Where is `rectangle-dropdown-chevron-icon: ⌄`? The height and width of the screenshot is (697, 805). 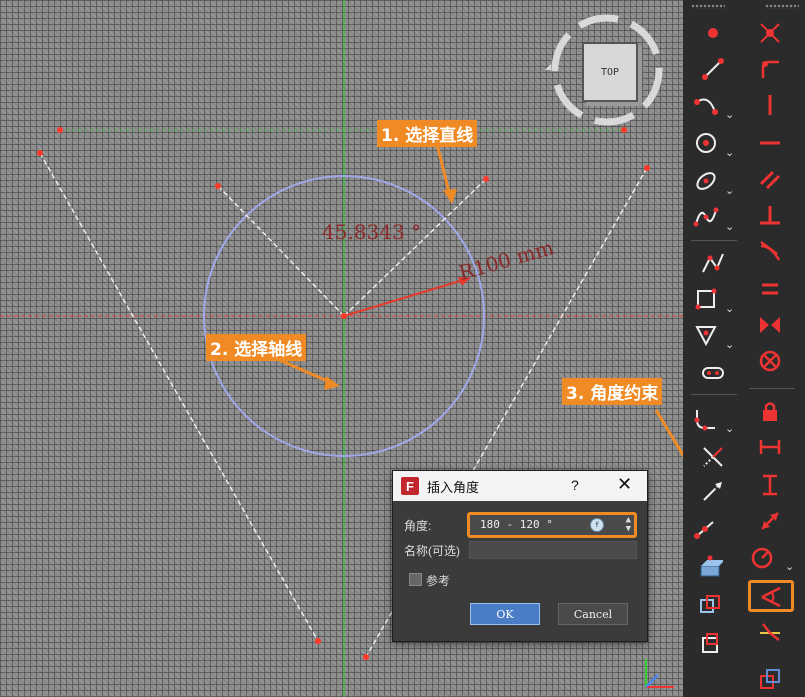 rectangle-dropdown-chevron-icon: ⌄ is located at coordinates (729, 308).